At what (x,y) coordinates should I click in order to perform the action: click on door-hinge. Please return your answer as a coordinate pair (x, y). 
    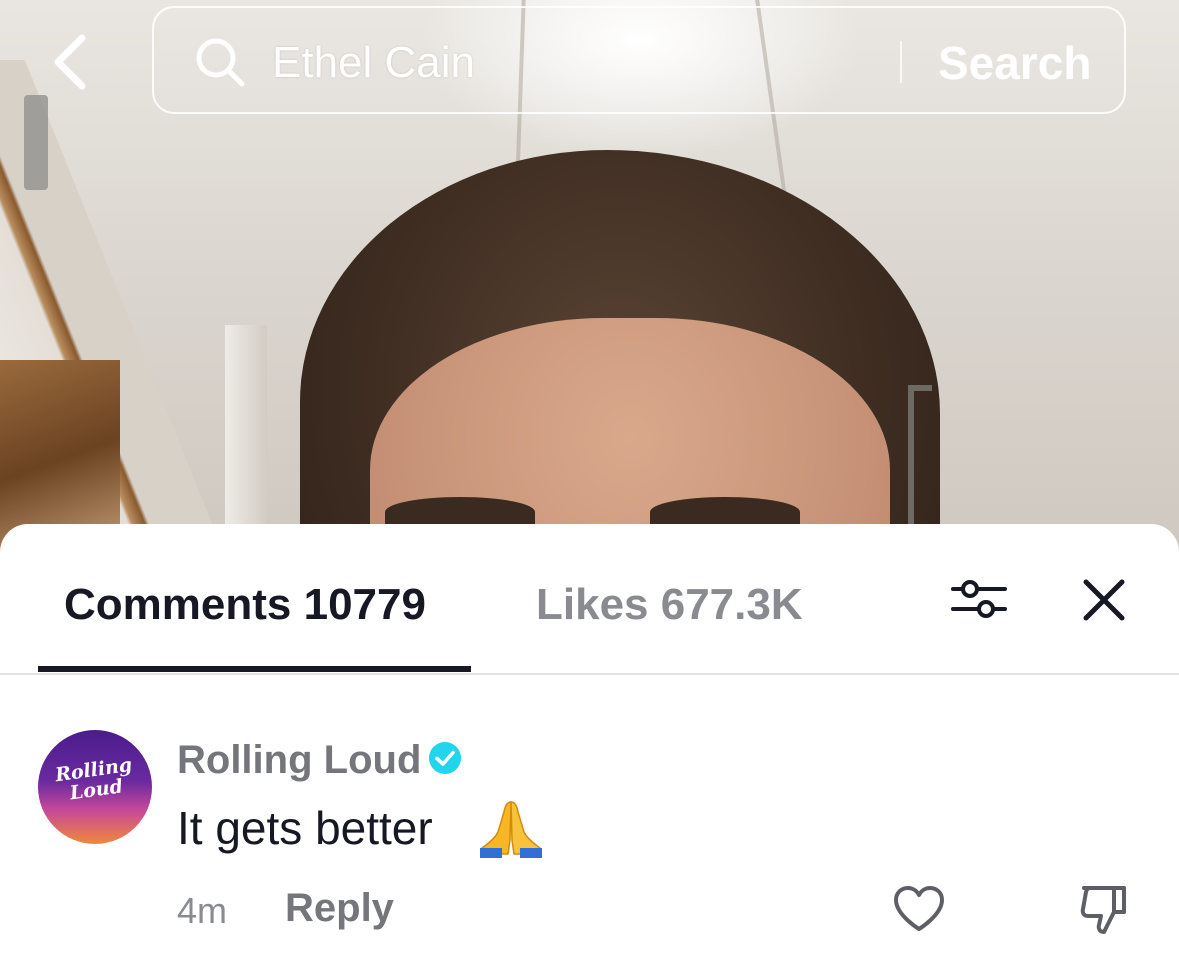
    Looking at the image, I should click on (36, 142).